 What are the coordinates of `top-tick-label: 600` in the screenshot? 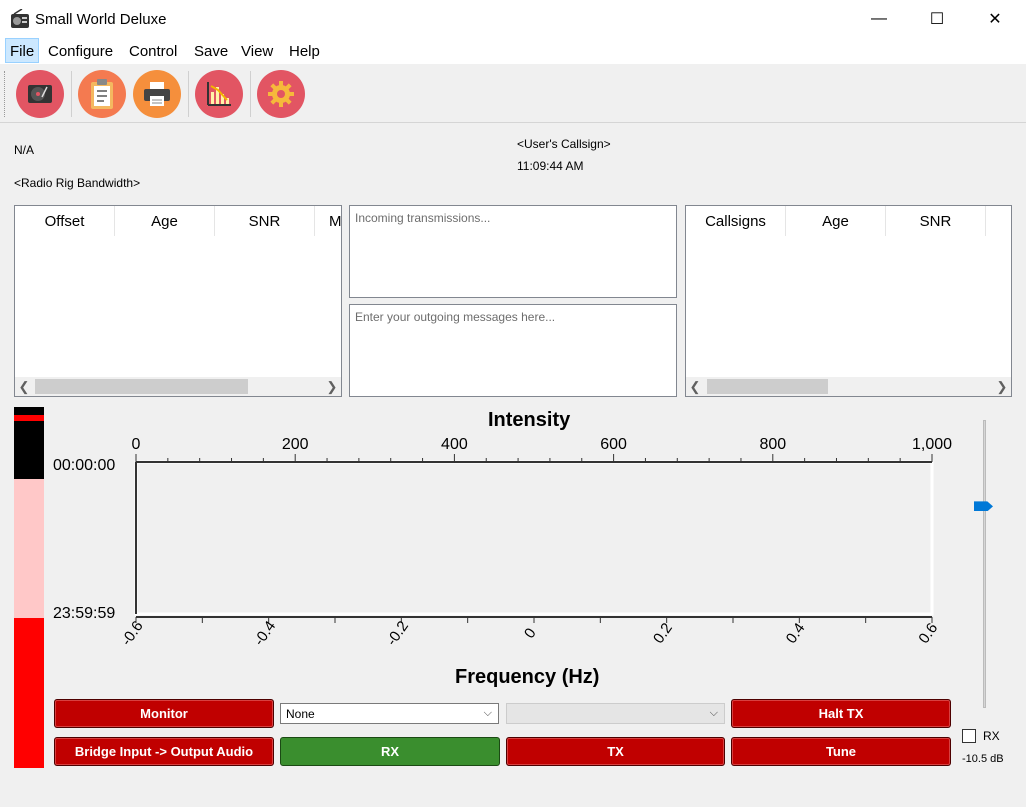 It's located at (613, 444).